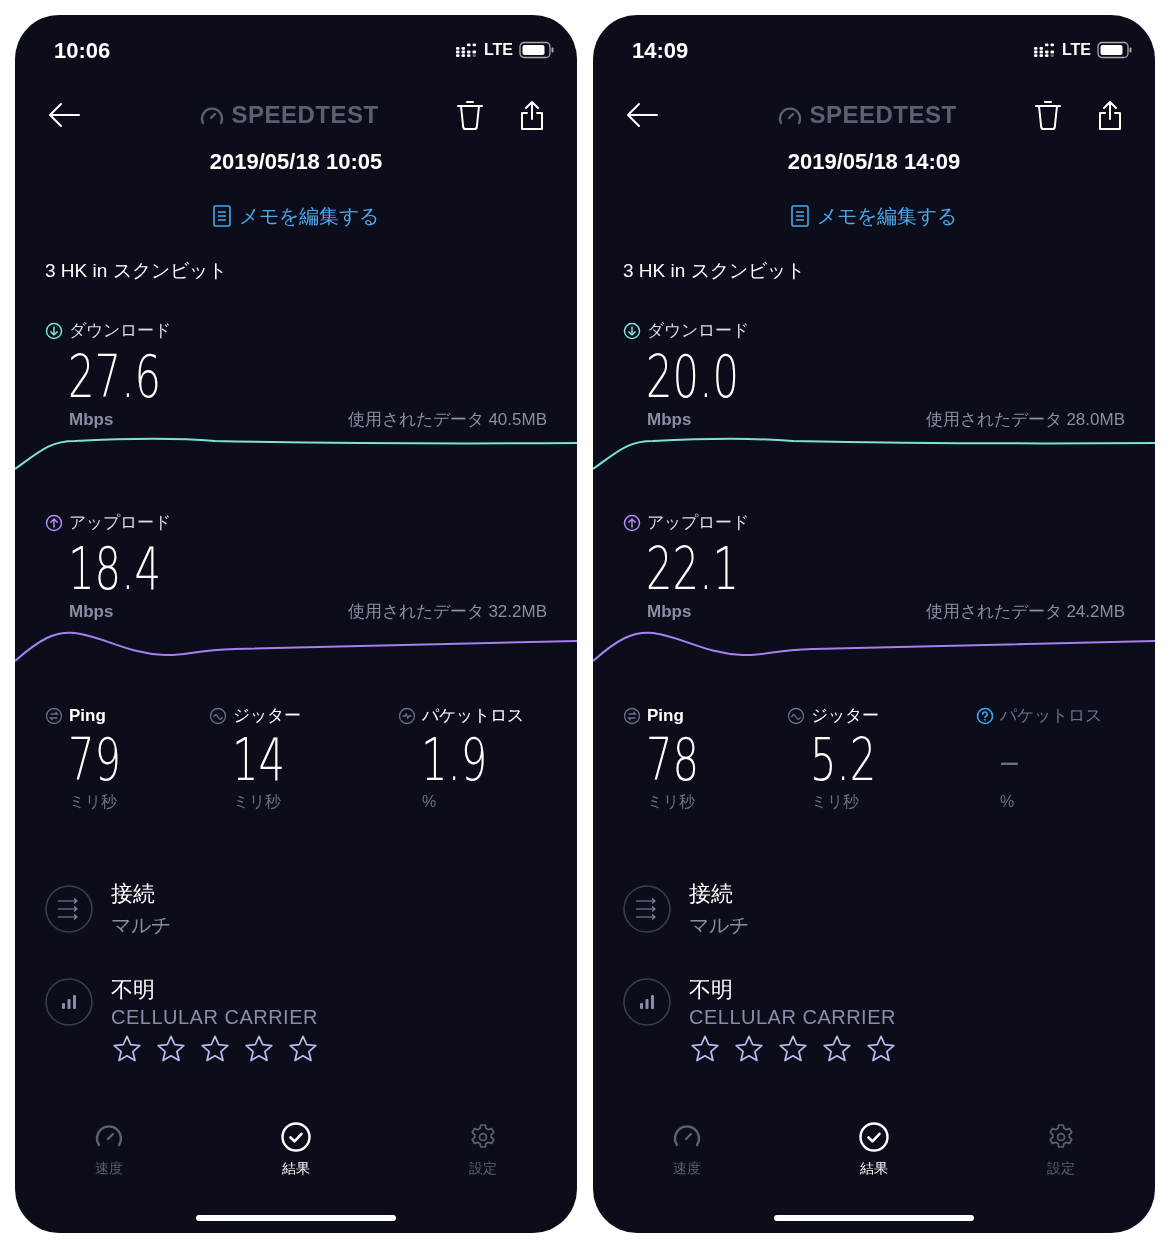 This screenshot has height=1249, width=1170. What do you see at coordinates (296, 161) in the screenshot?
I see `test-date: 2019/05/18 10:05` at bounding box center [296, 161].